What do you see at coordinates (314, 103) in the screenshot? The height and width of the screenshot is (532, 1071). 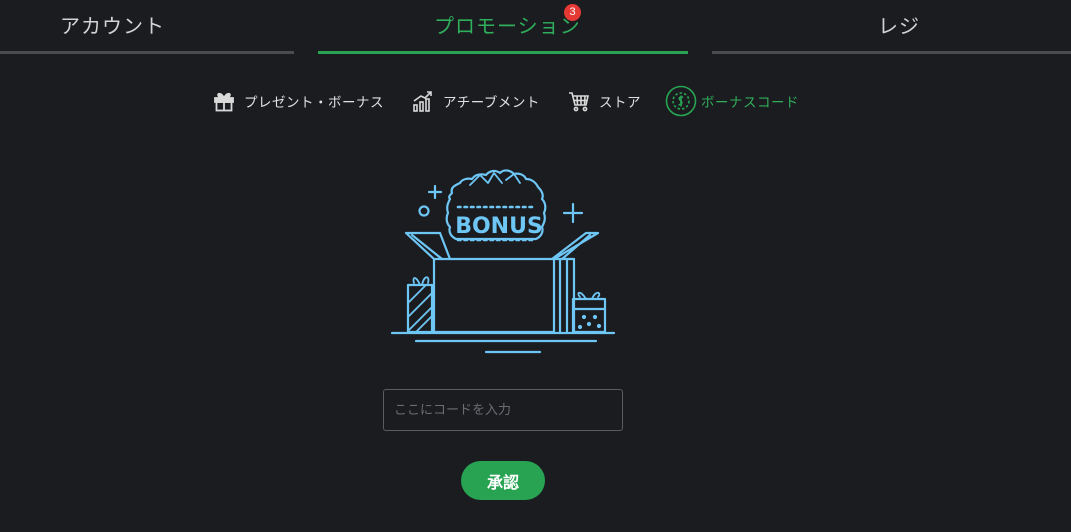 I see `subnav-item-gift-bonus-label: プレゼント・ボーナス` at bounding box center [314, 103].